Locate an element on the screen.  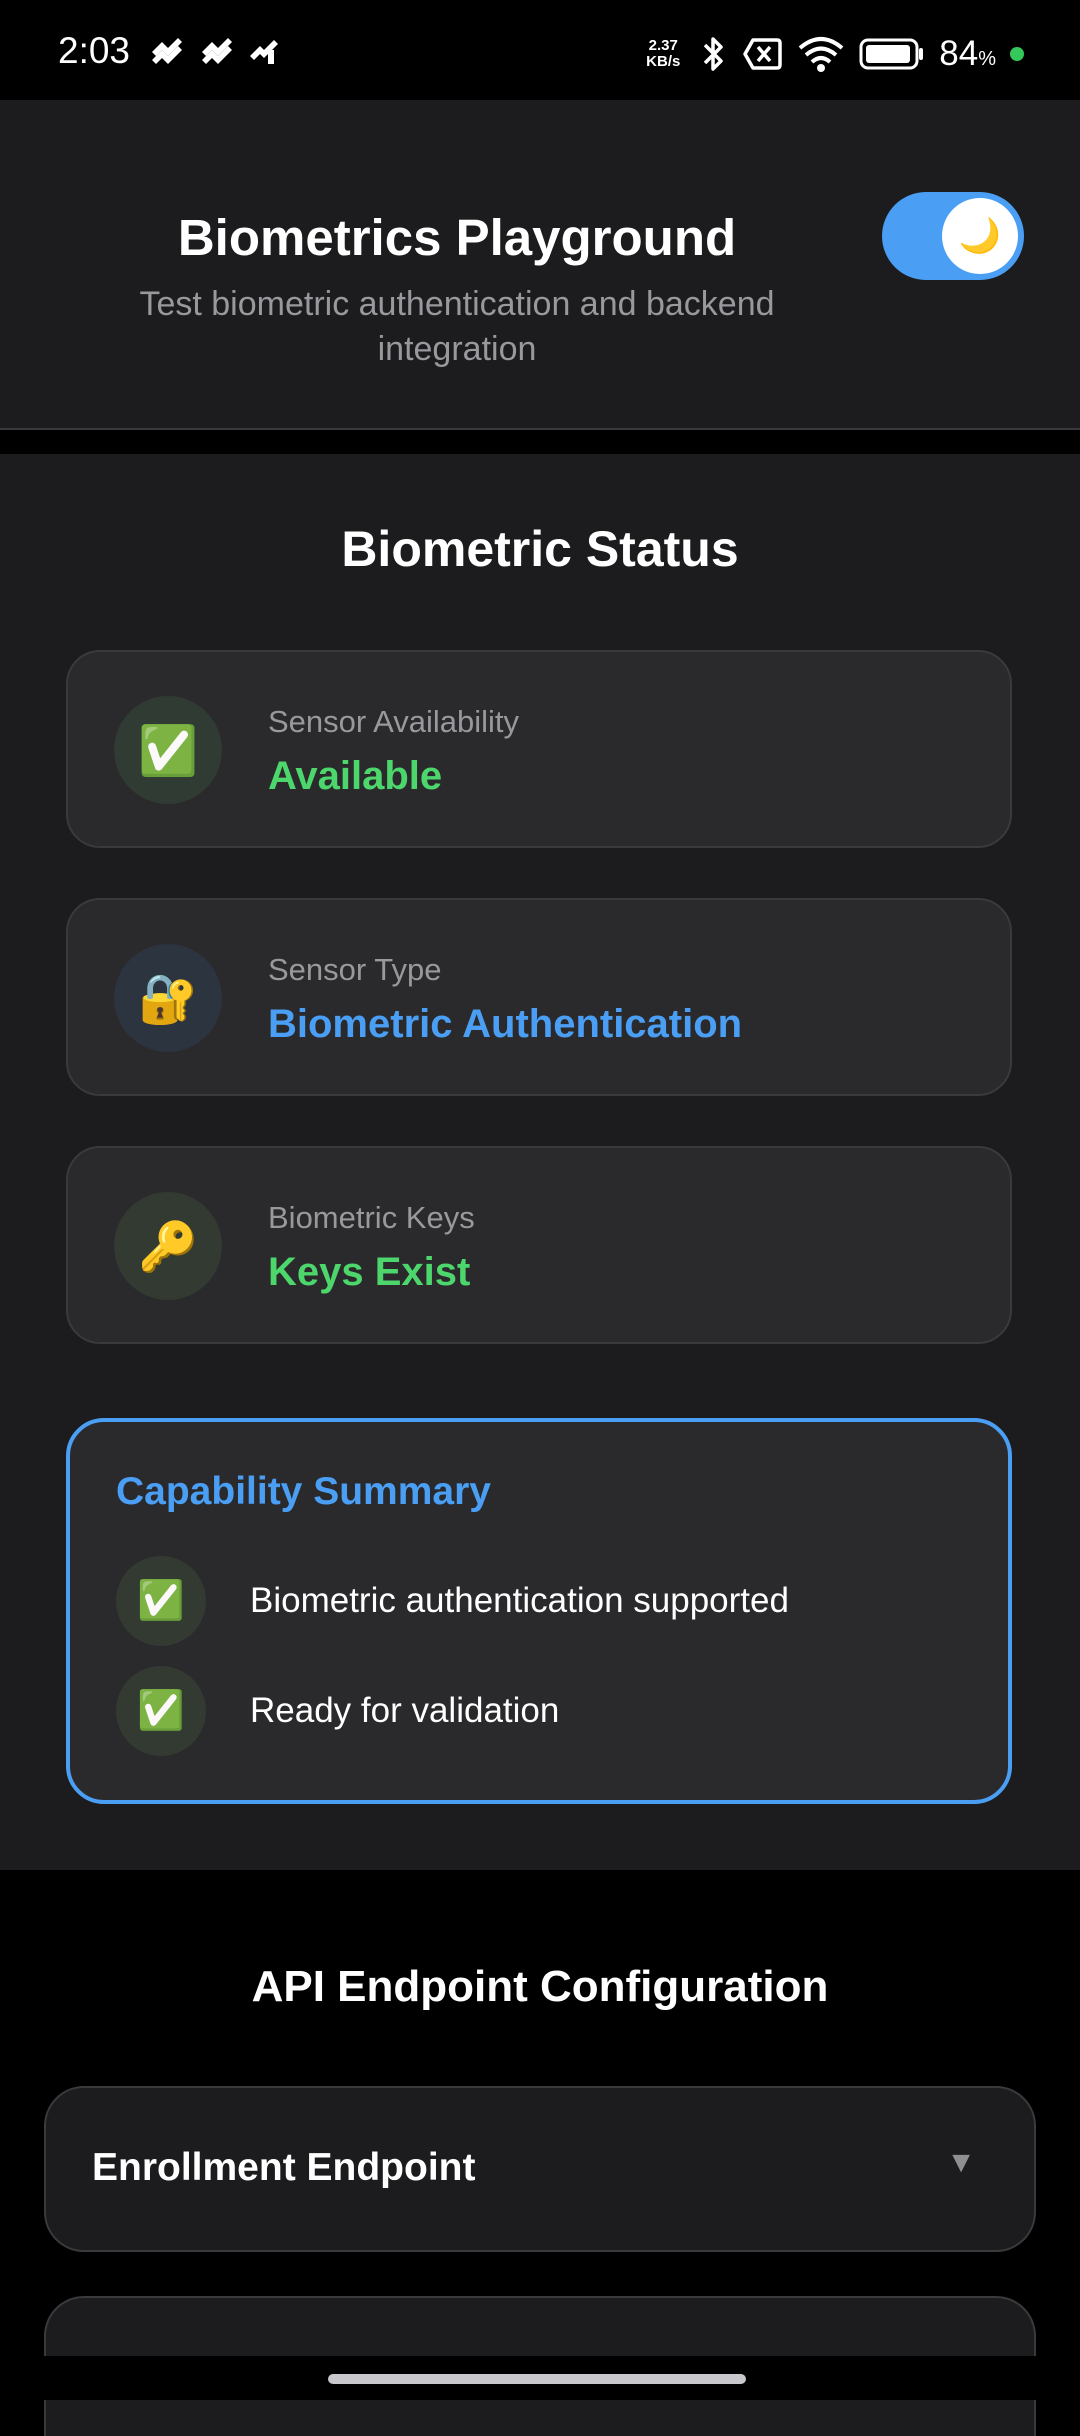
summary-item: ✅ Ready for validation is located at coordinates (337, 1711).